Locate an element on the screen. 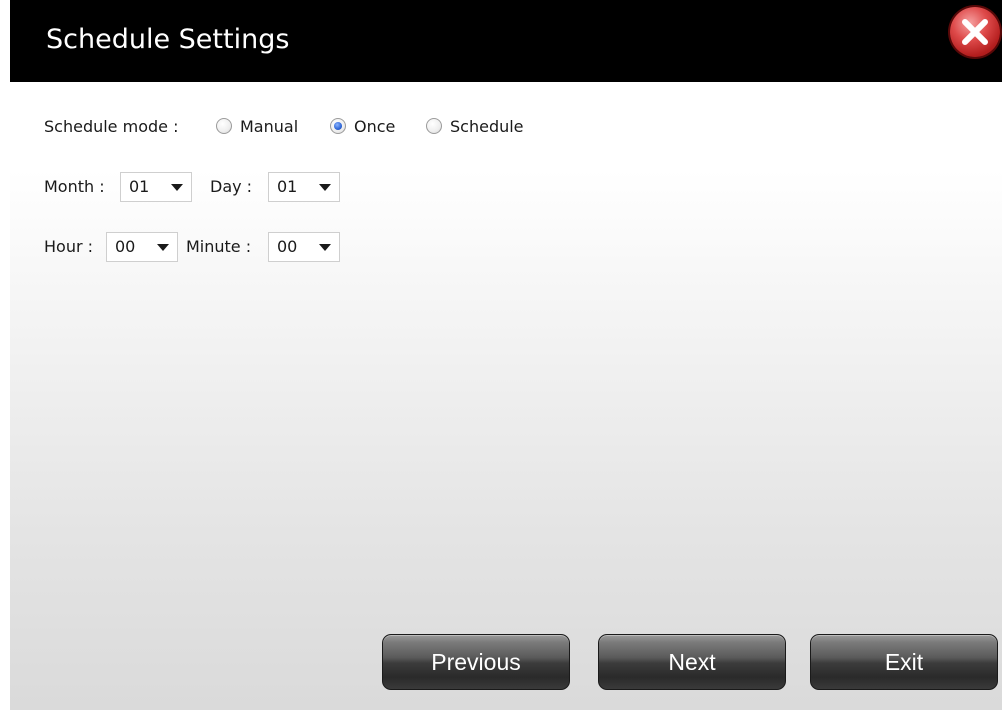  day-select: 01 is located at coordinates (304, 187).